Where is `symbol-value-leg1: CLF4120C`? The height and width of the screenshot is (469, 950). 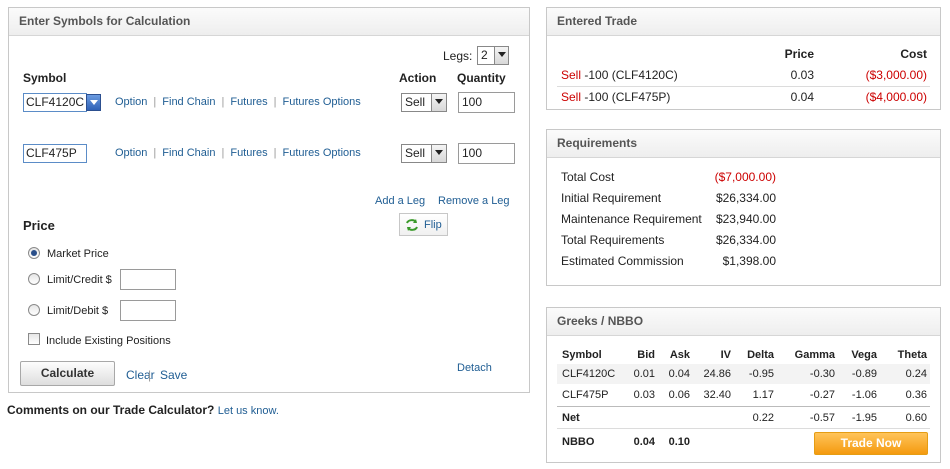
symbol-value-leg1: CLF4120C is located at coordinates (55, 102).